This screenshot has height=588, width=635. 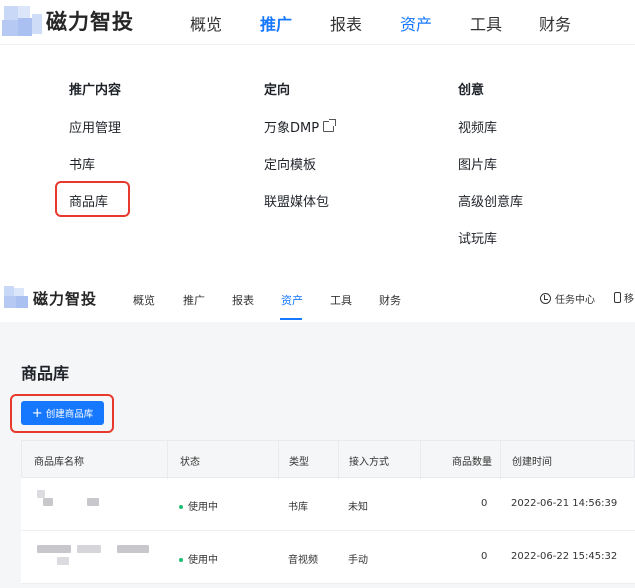 I want to click on menu-item-video-library: 视频库, so click(x=477, y=126).